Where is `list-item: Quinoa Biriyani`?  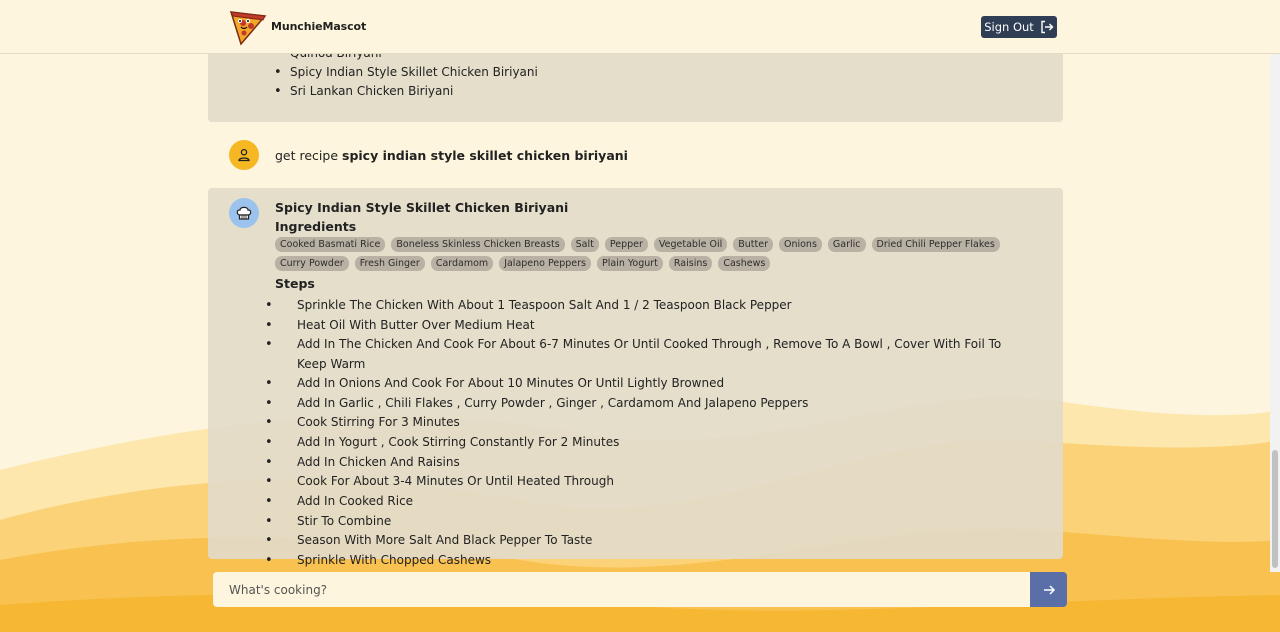
list-item: Quinoa Biriyani is located at coordinates (406, 58).